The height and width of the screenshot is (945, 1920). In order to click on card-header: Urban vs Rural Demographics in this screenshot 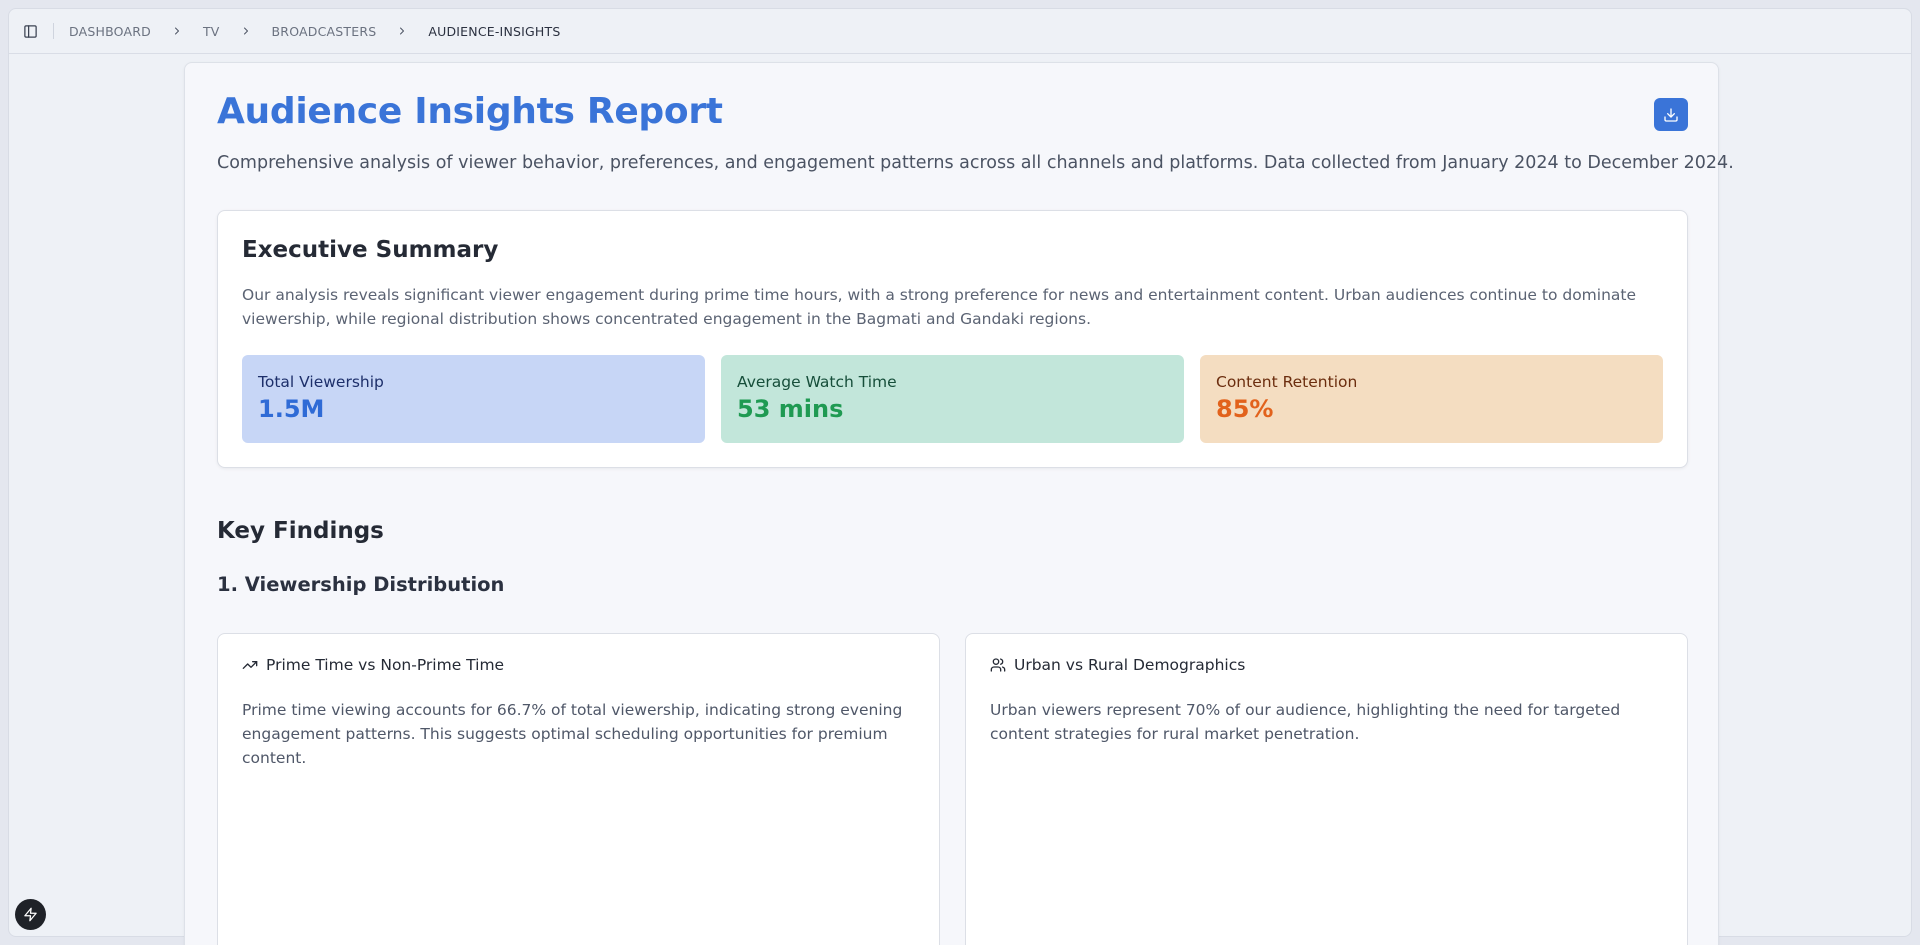, I will do `click(1117, 665)`.